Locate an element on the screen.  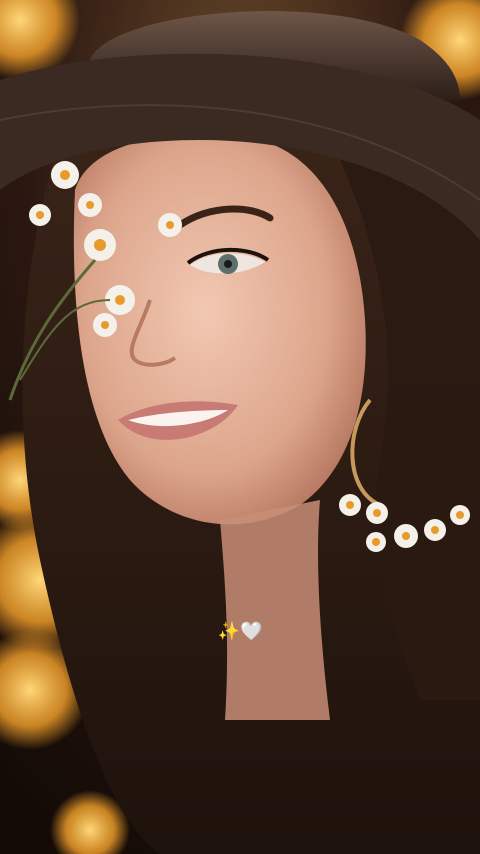
emoji-caption: ✨🤍 is located at coordinates (240, 631).